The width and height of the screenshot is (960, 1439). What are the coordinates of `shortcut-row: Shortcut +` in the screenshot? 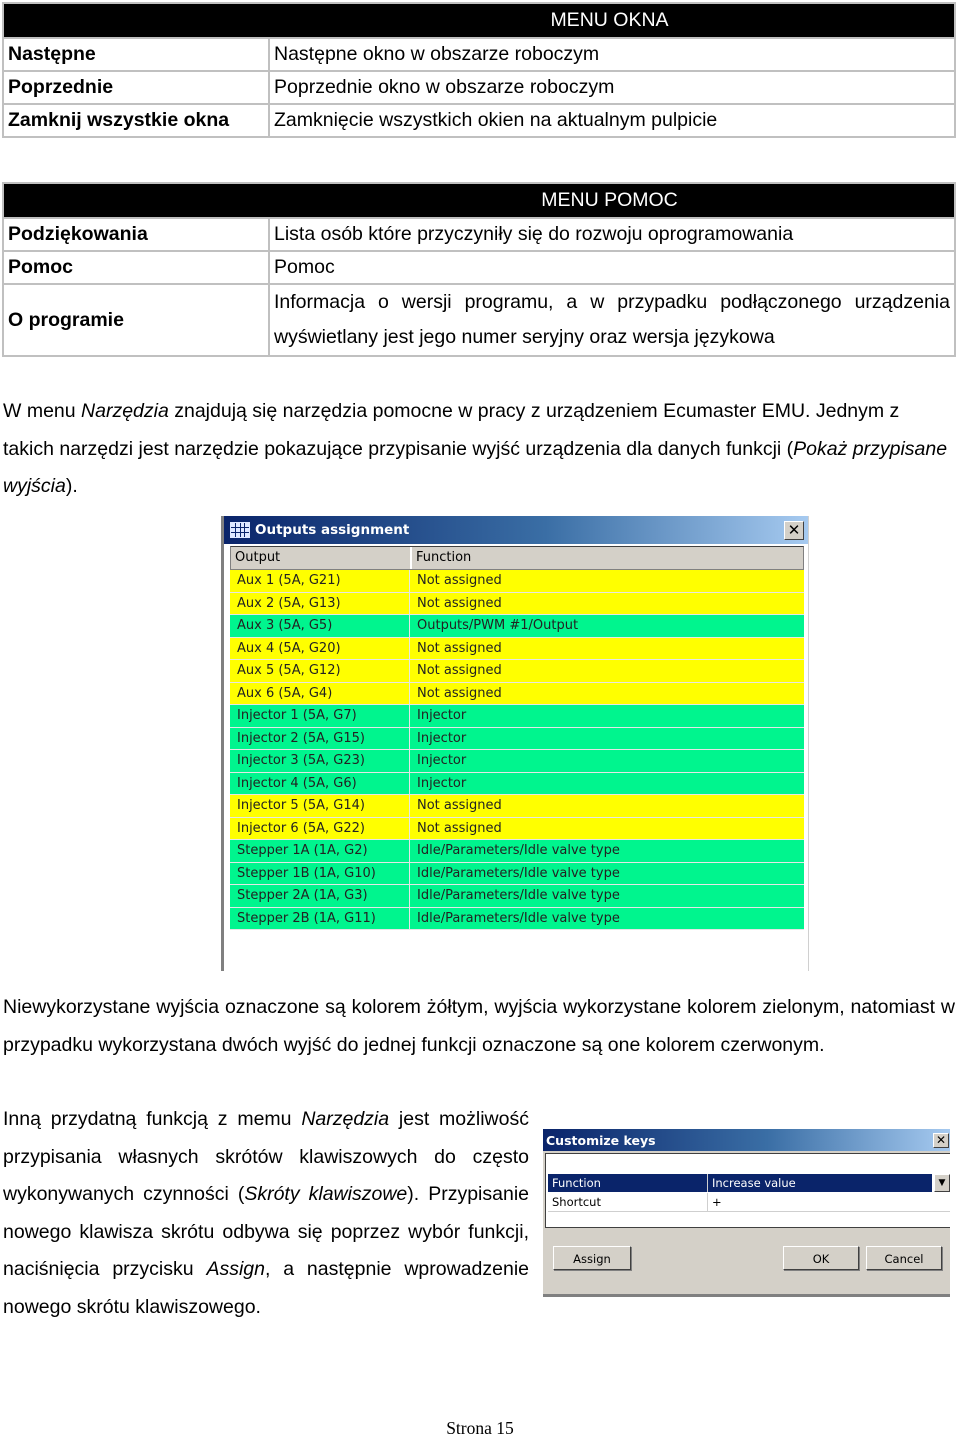 It's located at (749, 1202).